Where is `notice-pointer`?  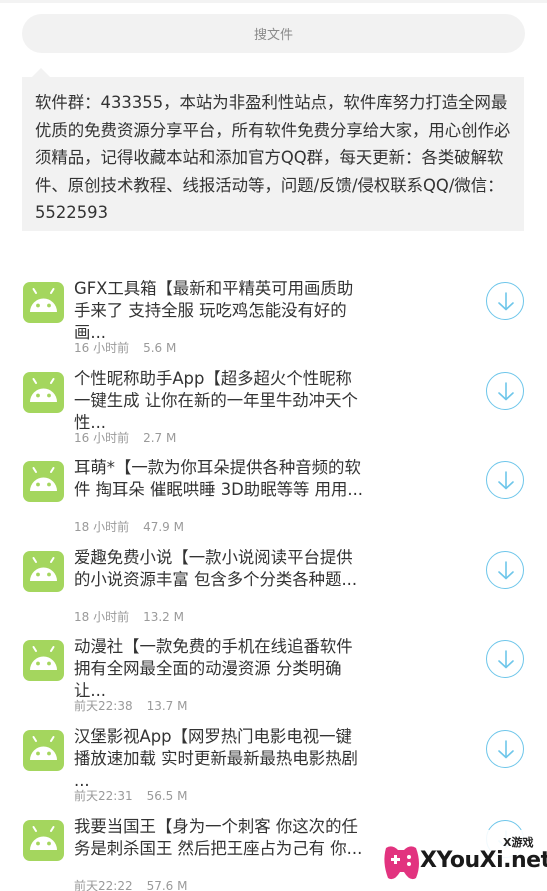 notice-pointer is located at coordinates (41, 72).